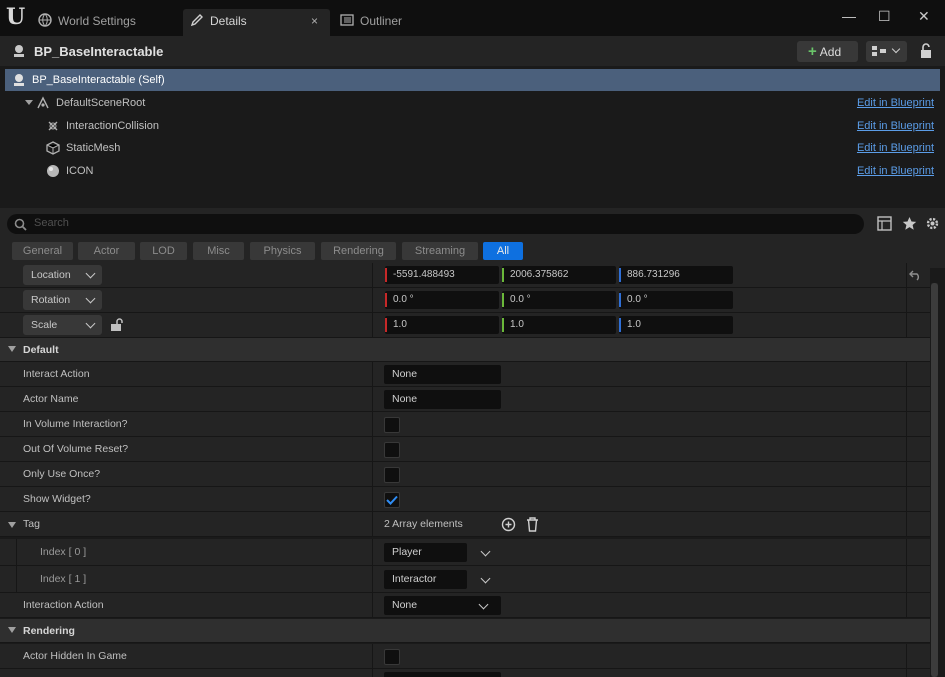  What do you see at coordinates (915, 275) in the screenshot?
I see `reset-to-default-icon` at bounding box center [915, 275].